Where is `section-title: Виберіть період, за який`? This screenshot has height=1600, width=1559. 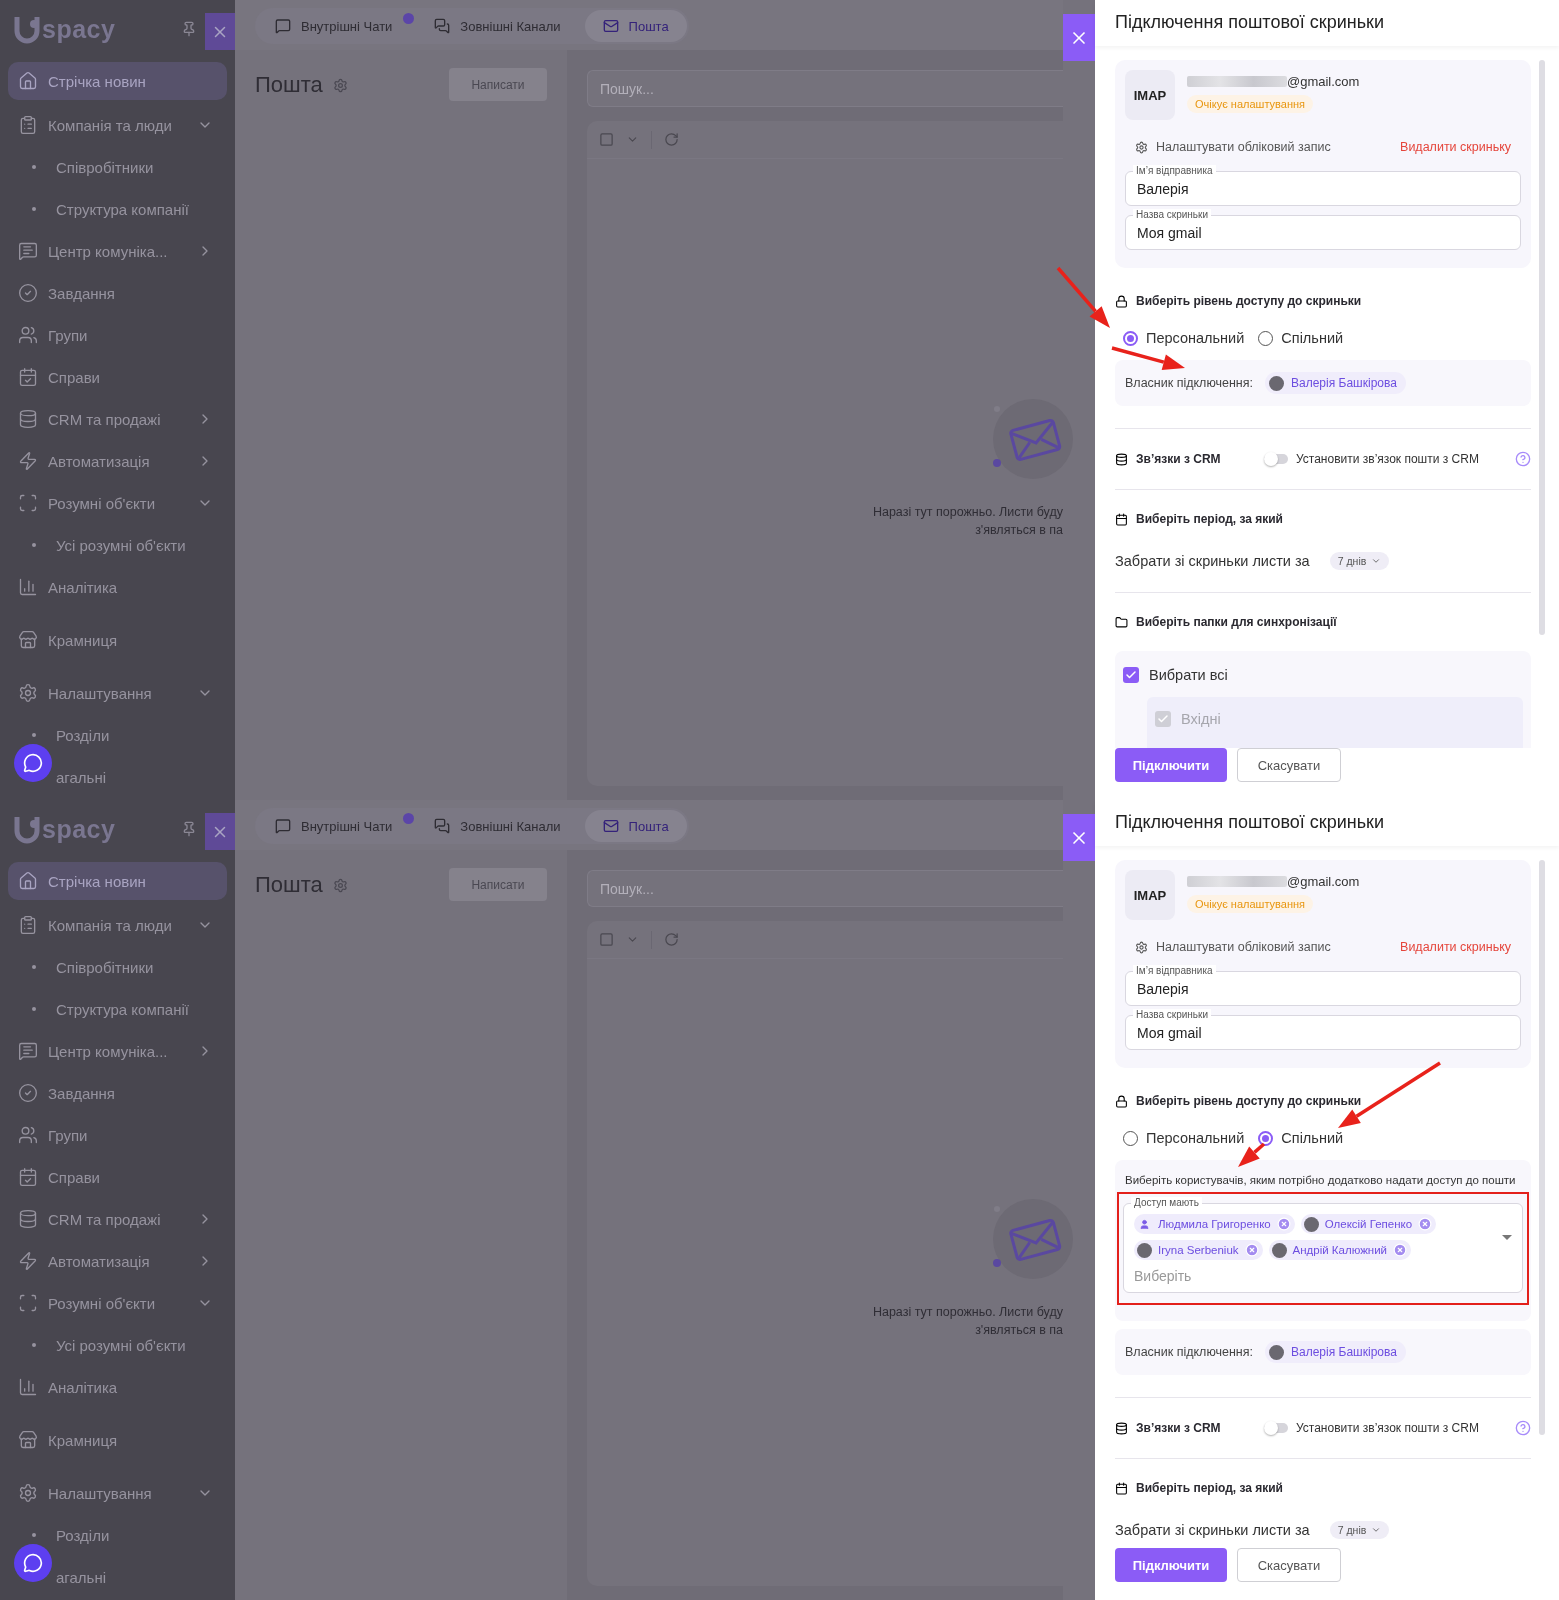
section-title: Виберіть період, за який is located at coordinates (1209, 519).